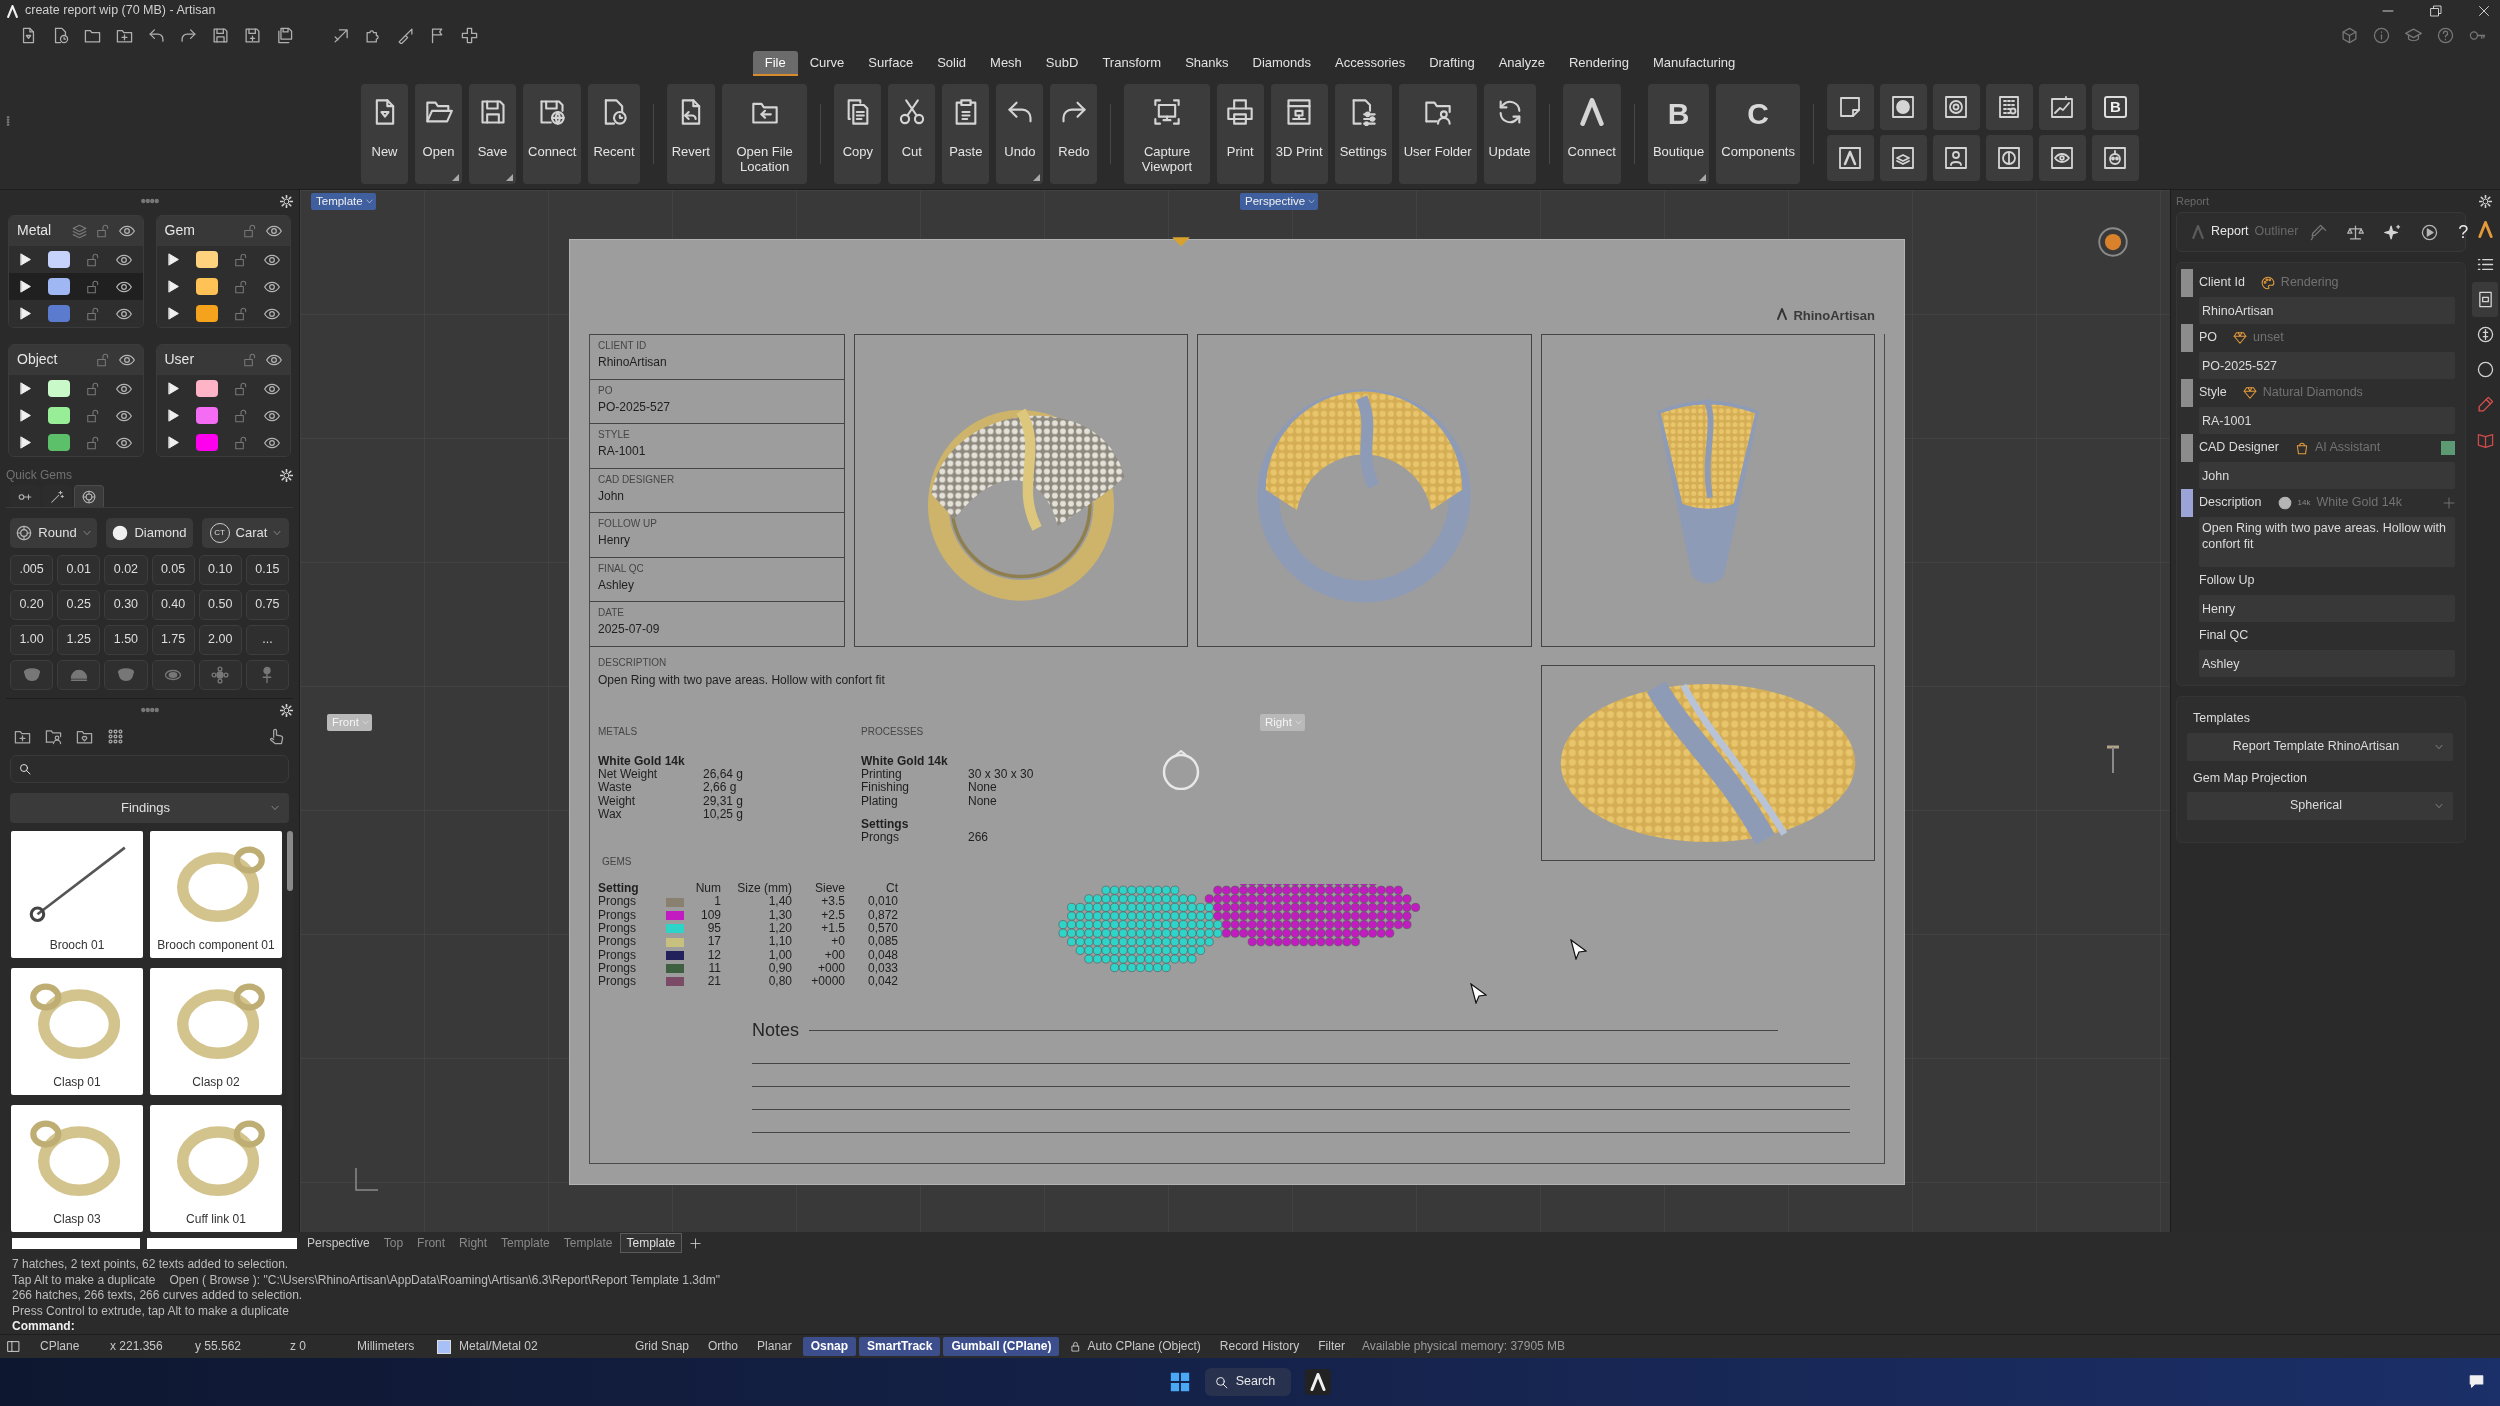 The image size is (2500, 1406). I want to click on ribbon-button: Settings, so click(1363, 134).